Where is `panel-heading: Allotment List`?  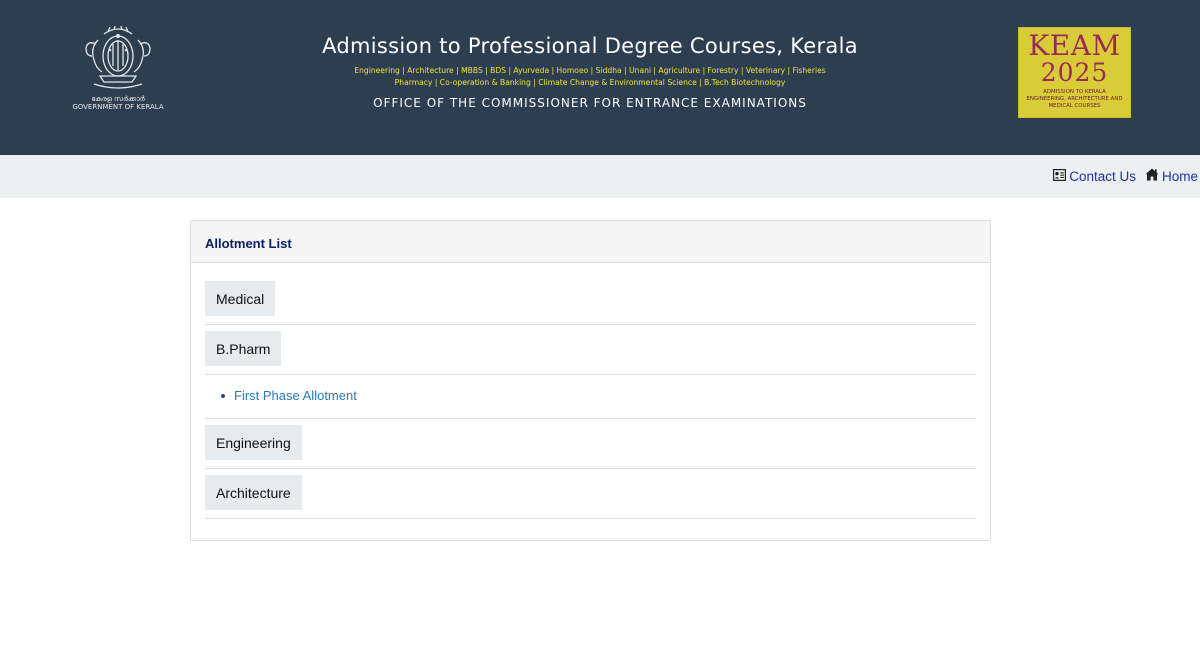
panel-heading: Allotment List is located at coordinates (590, 242).